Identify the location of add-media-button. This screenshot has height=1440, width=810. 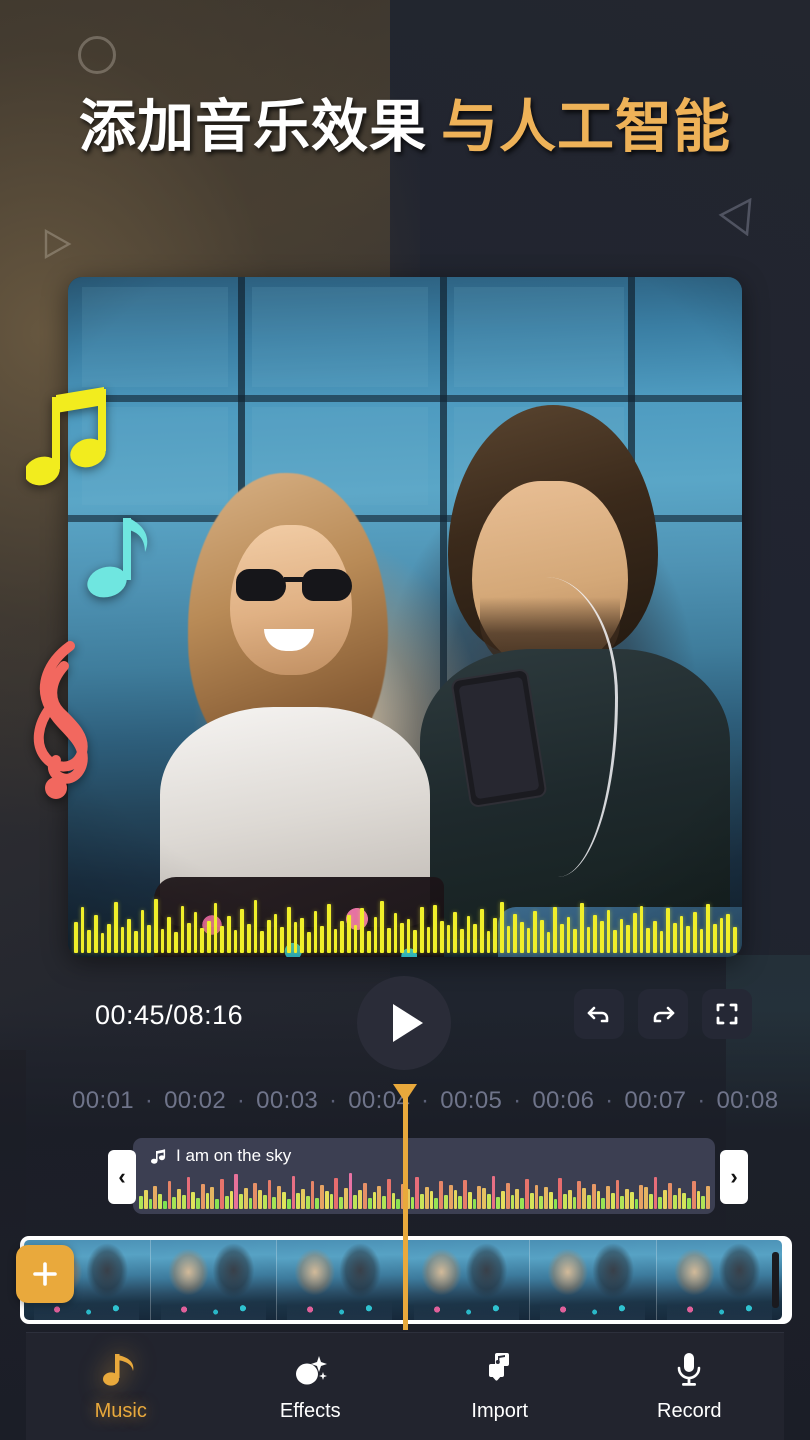
(45, 1274).